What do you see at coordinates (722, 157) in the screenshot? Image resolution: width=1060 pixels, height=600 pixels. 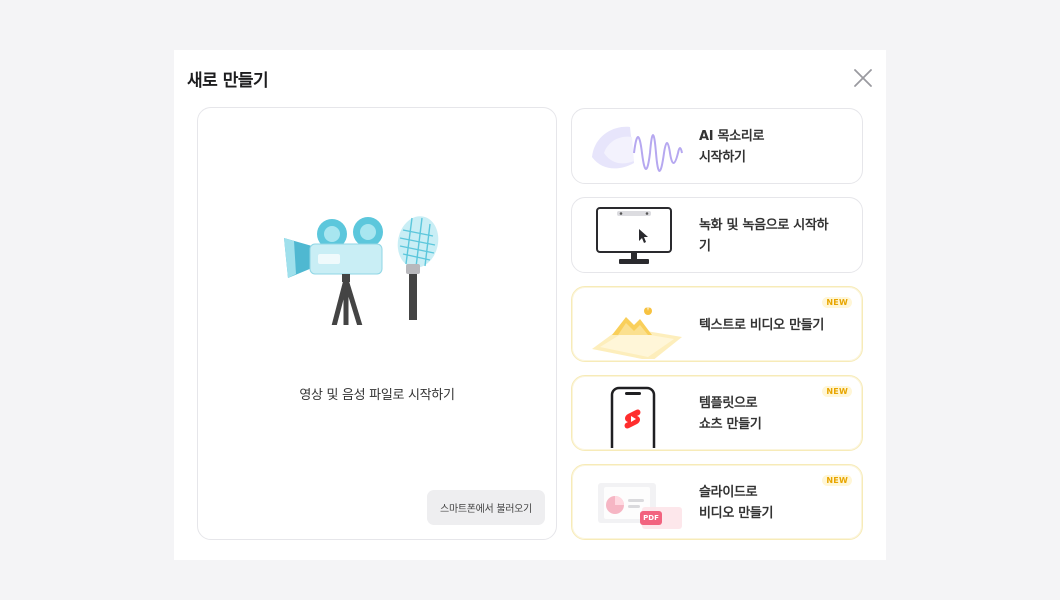 I see `ai-voice-label-line2: 시작하기` at bounding box center [722, 157].